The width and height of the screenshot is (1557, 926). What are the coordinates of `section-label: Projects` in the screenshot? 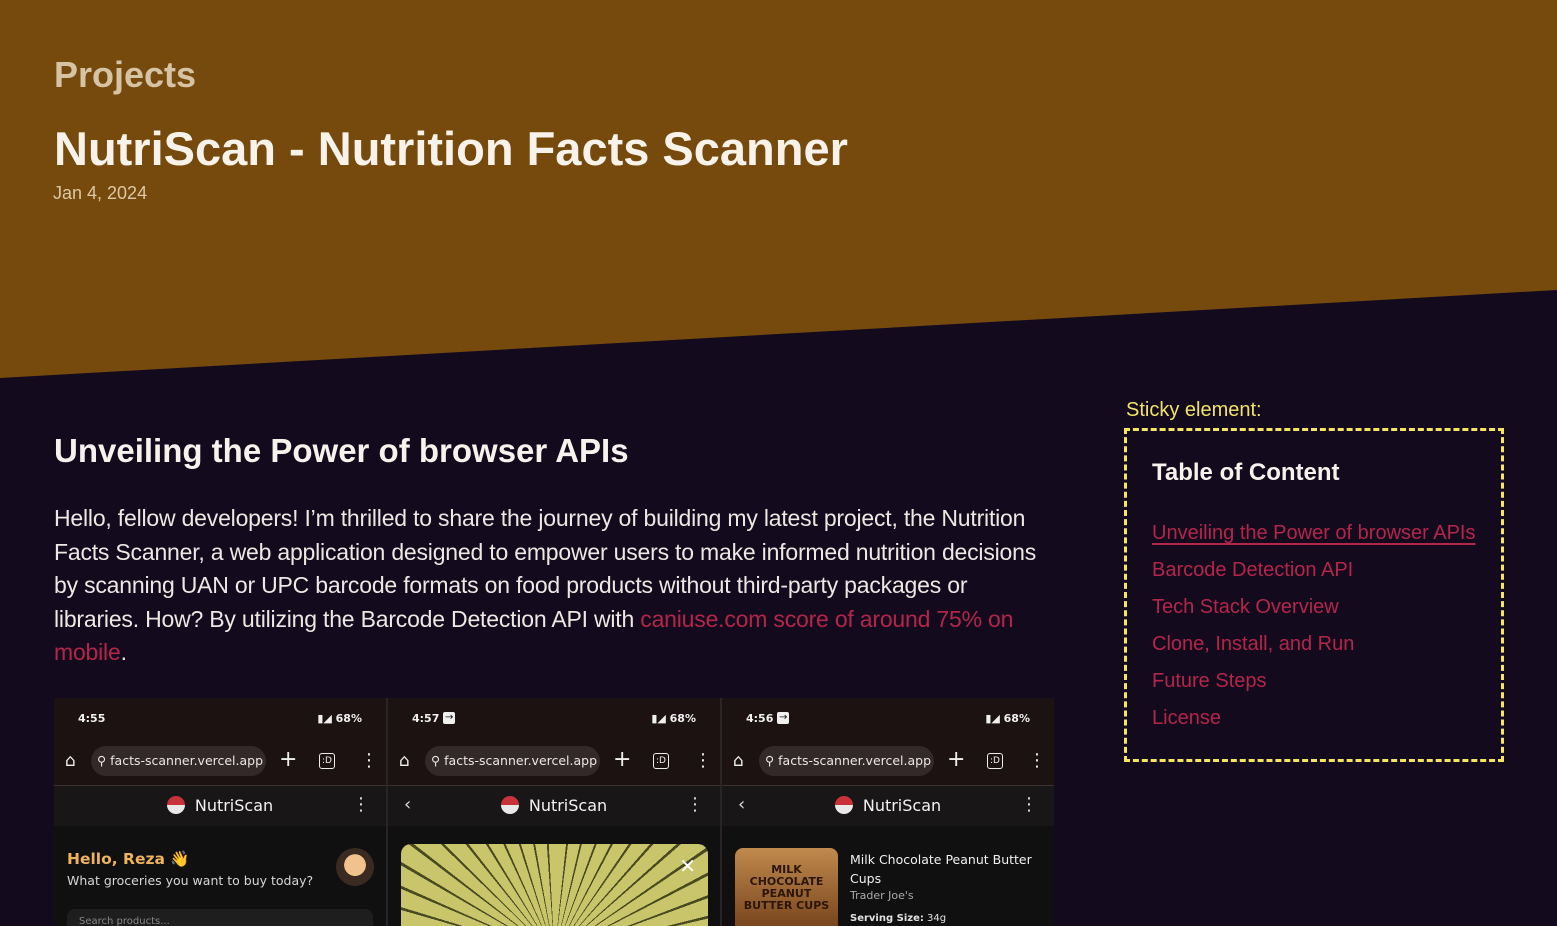 It's located at (125, 74).